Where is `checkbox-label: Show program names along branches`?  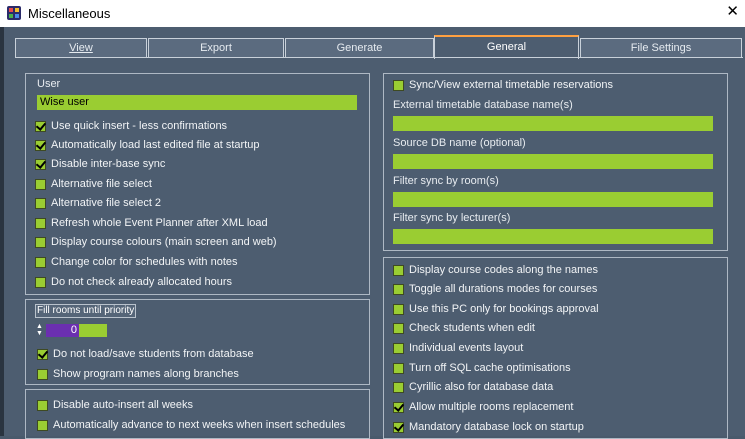
checkbox-label: Show program names along branches is located at coordinates (146, 374).